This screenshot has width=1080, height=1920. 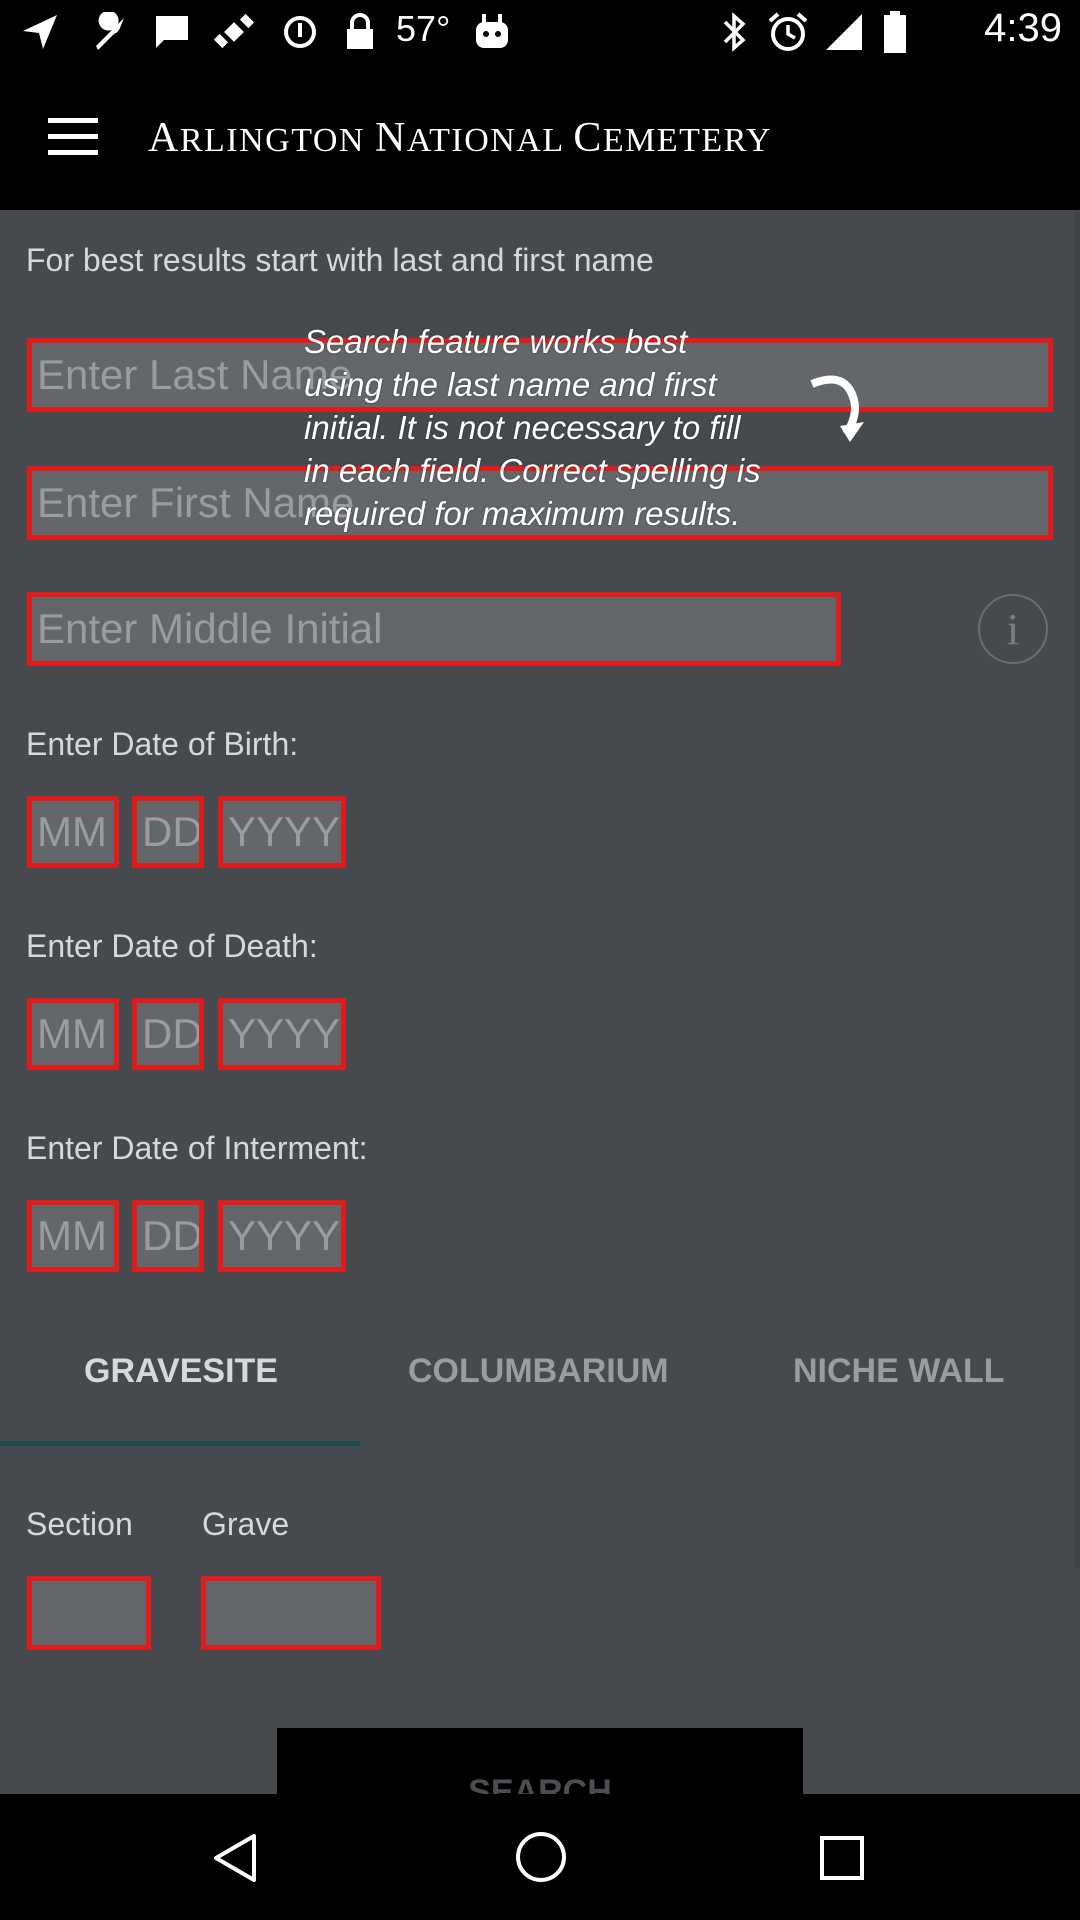 I want to click on title-letter: A, so click(x=164, y=138).